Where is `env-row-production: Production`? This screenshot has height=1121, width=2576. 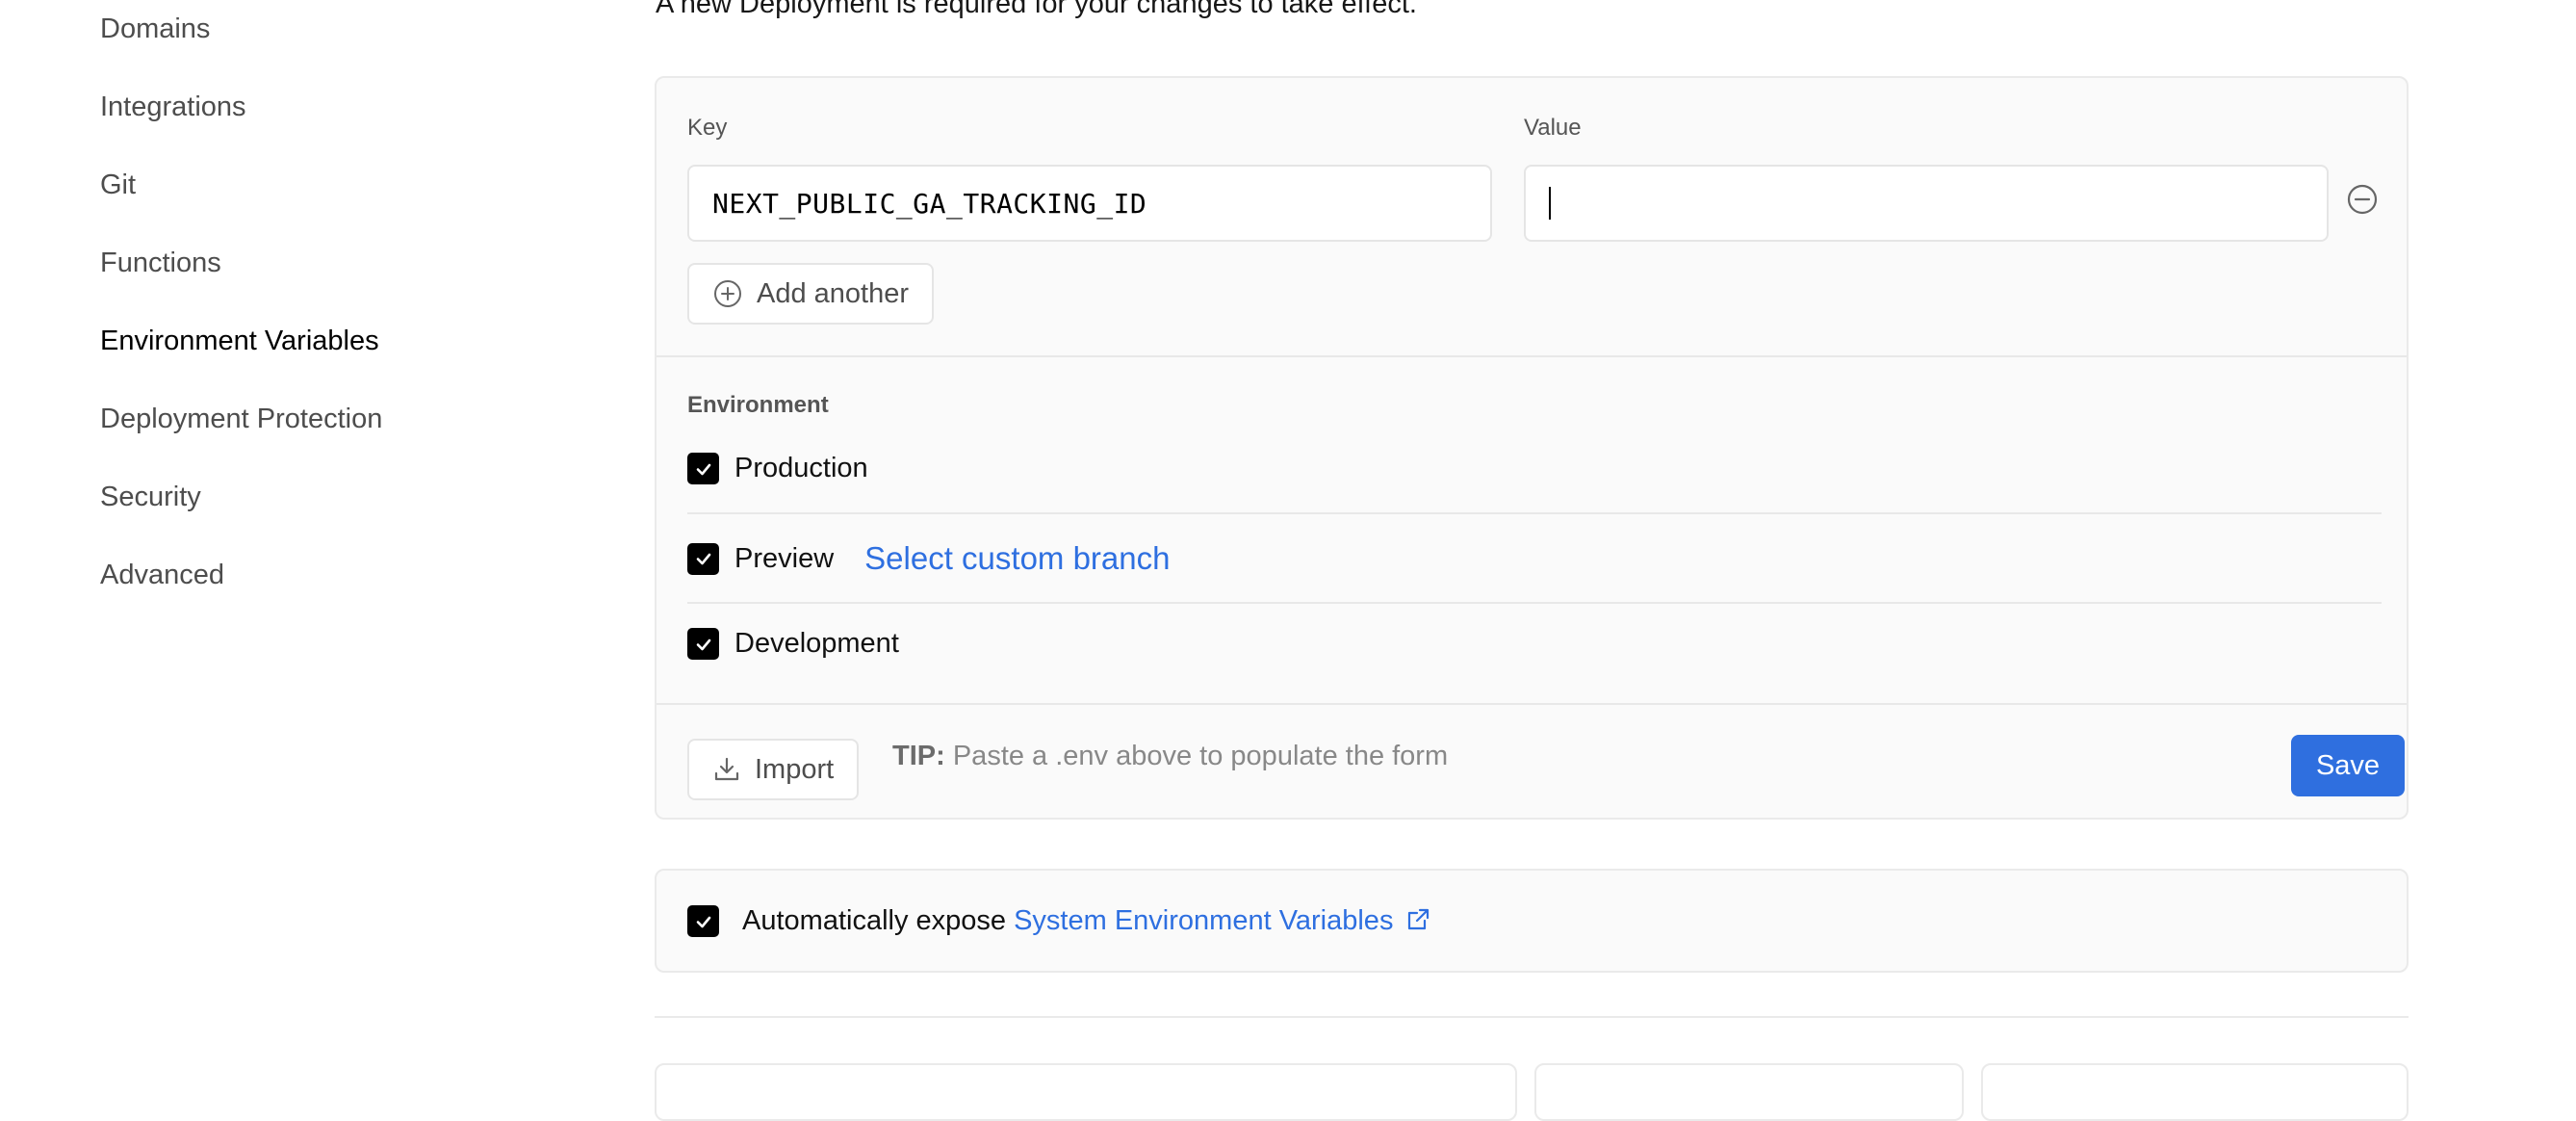 env-row-production: Production is located at coordinates (777, 468).